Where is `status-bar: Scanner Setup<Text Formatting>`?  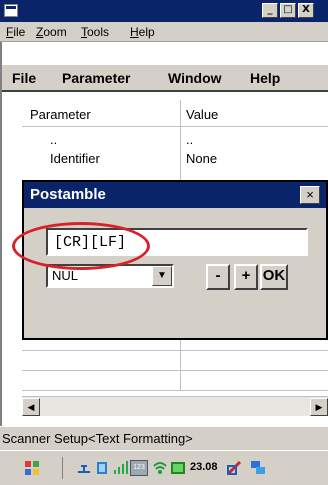 status-bar: Scanner Setup<Text Formatting> is located at coordinates (164, 438).